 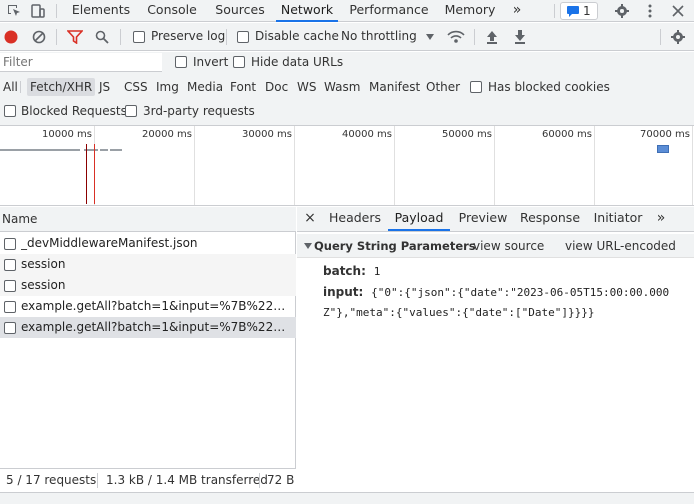 What do you see at coordinates (131, 111) in the screenshot?
I see `third-party-checkbox` at bounding box center [131, 111].